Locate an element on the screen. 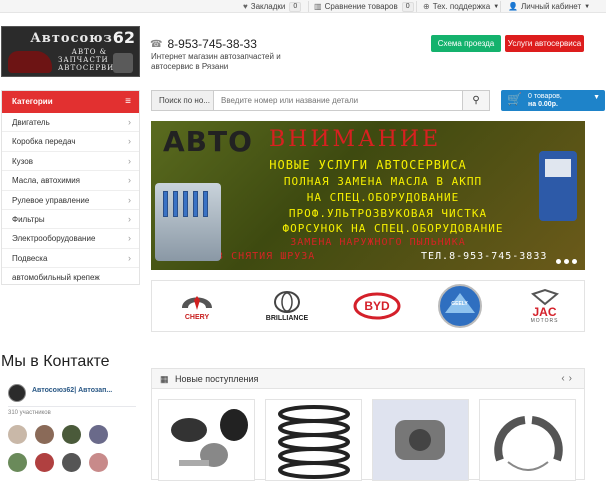  support-dropdown: ⊕ Тех. поддержка ▼ is located at coordinates (461, 6).